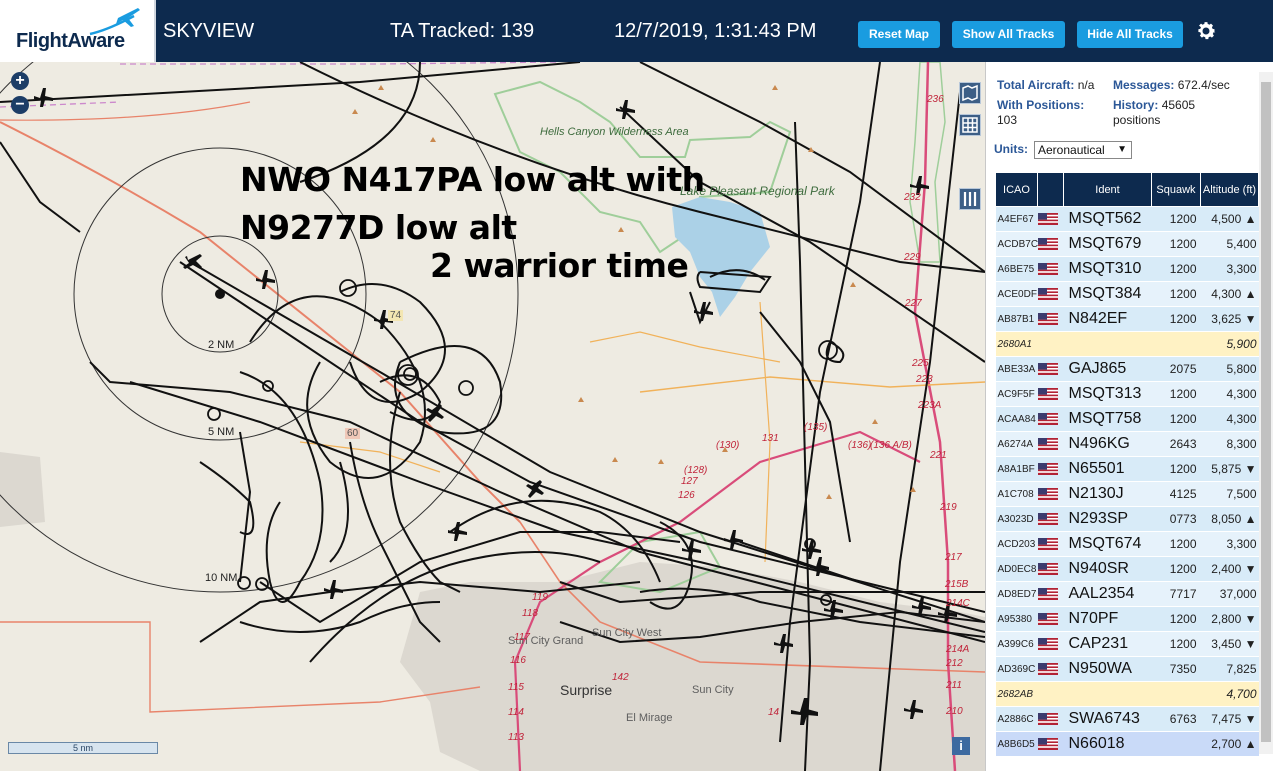 This screenshot has width=1273, height=771. What do you see at coordinates (970, 199) in the screenshot?
I see `columns-icon` at bounding box center [970, 199].